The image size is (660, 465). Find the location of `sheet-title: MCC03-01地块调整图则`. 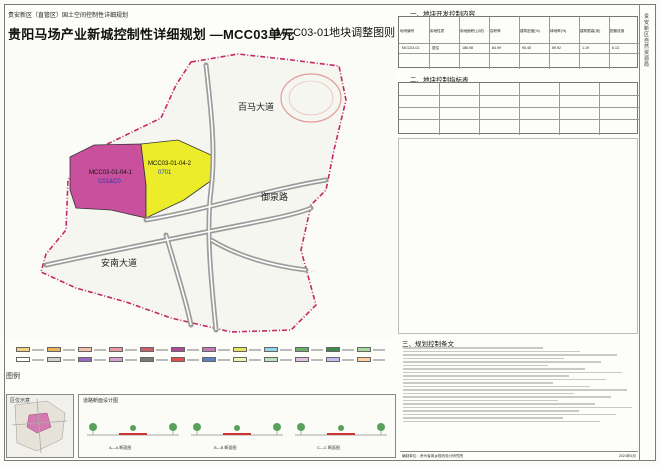

sheet-title: MCC03-01地块调整图则 is located at coordinates (336, 33).